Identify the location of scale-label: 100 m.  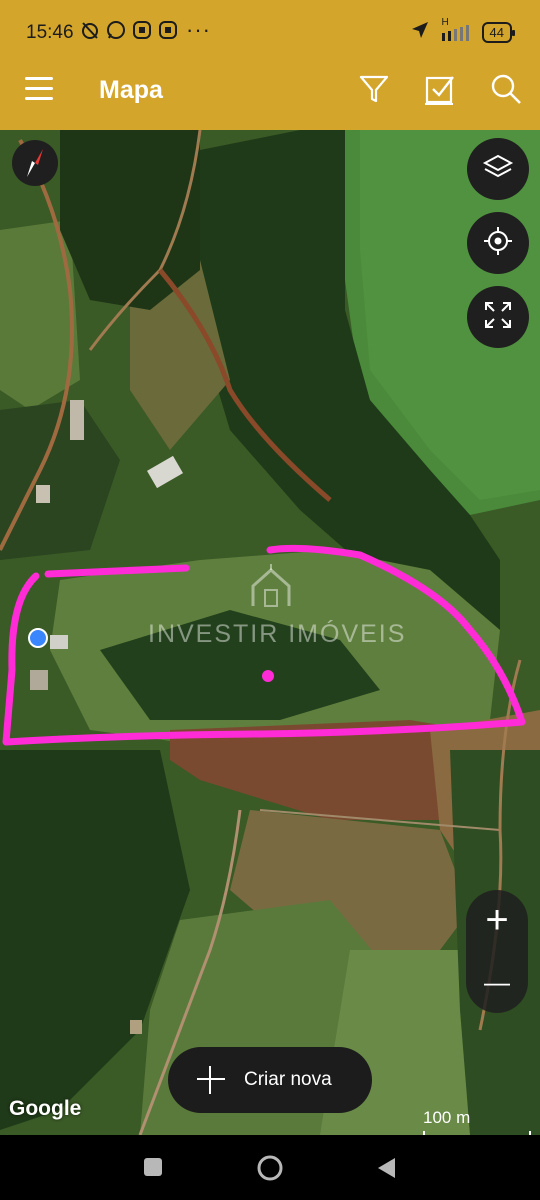
(447, 1117).